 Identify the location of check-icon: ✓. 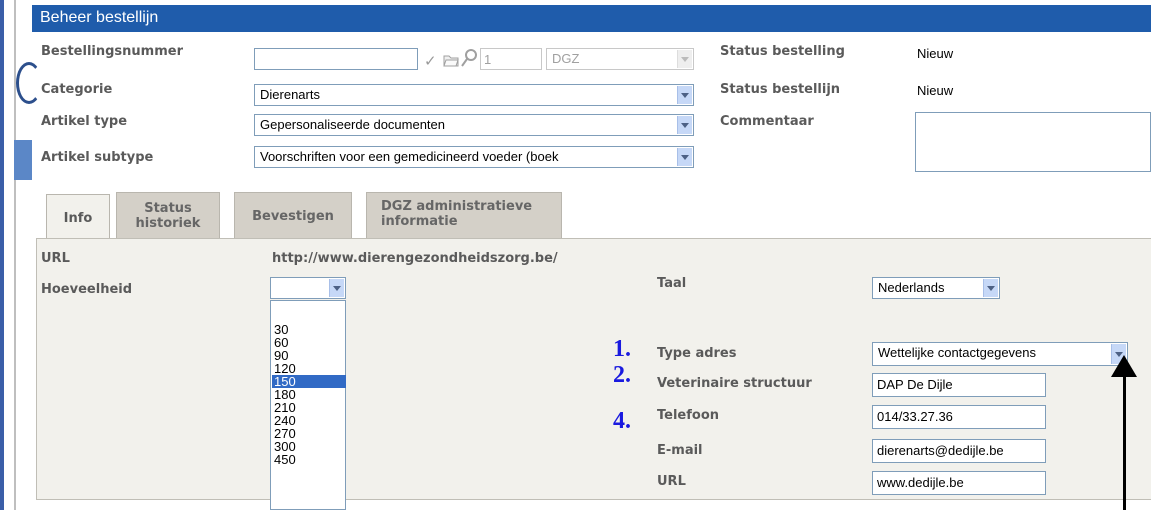
(430, 61).